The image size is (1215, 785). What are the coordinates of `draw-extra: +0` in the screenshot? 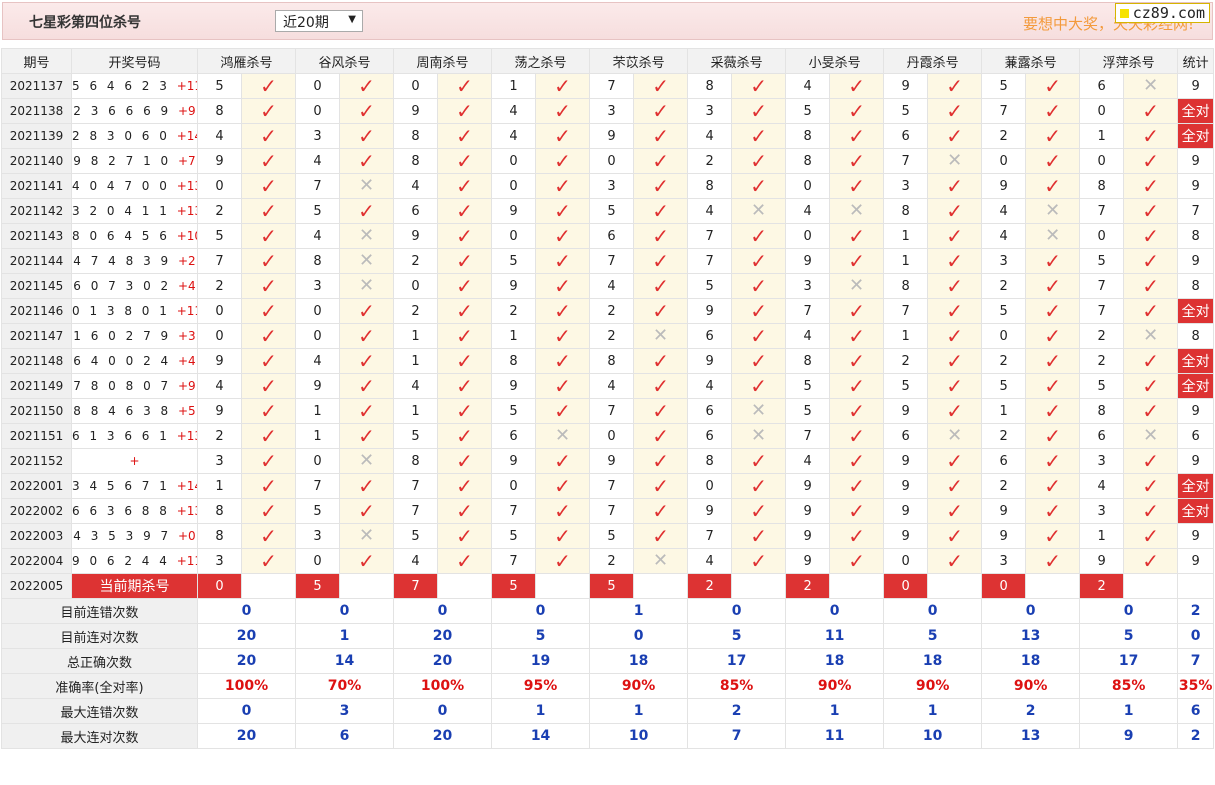 It's located at (187, 536).